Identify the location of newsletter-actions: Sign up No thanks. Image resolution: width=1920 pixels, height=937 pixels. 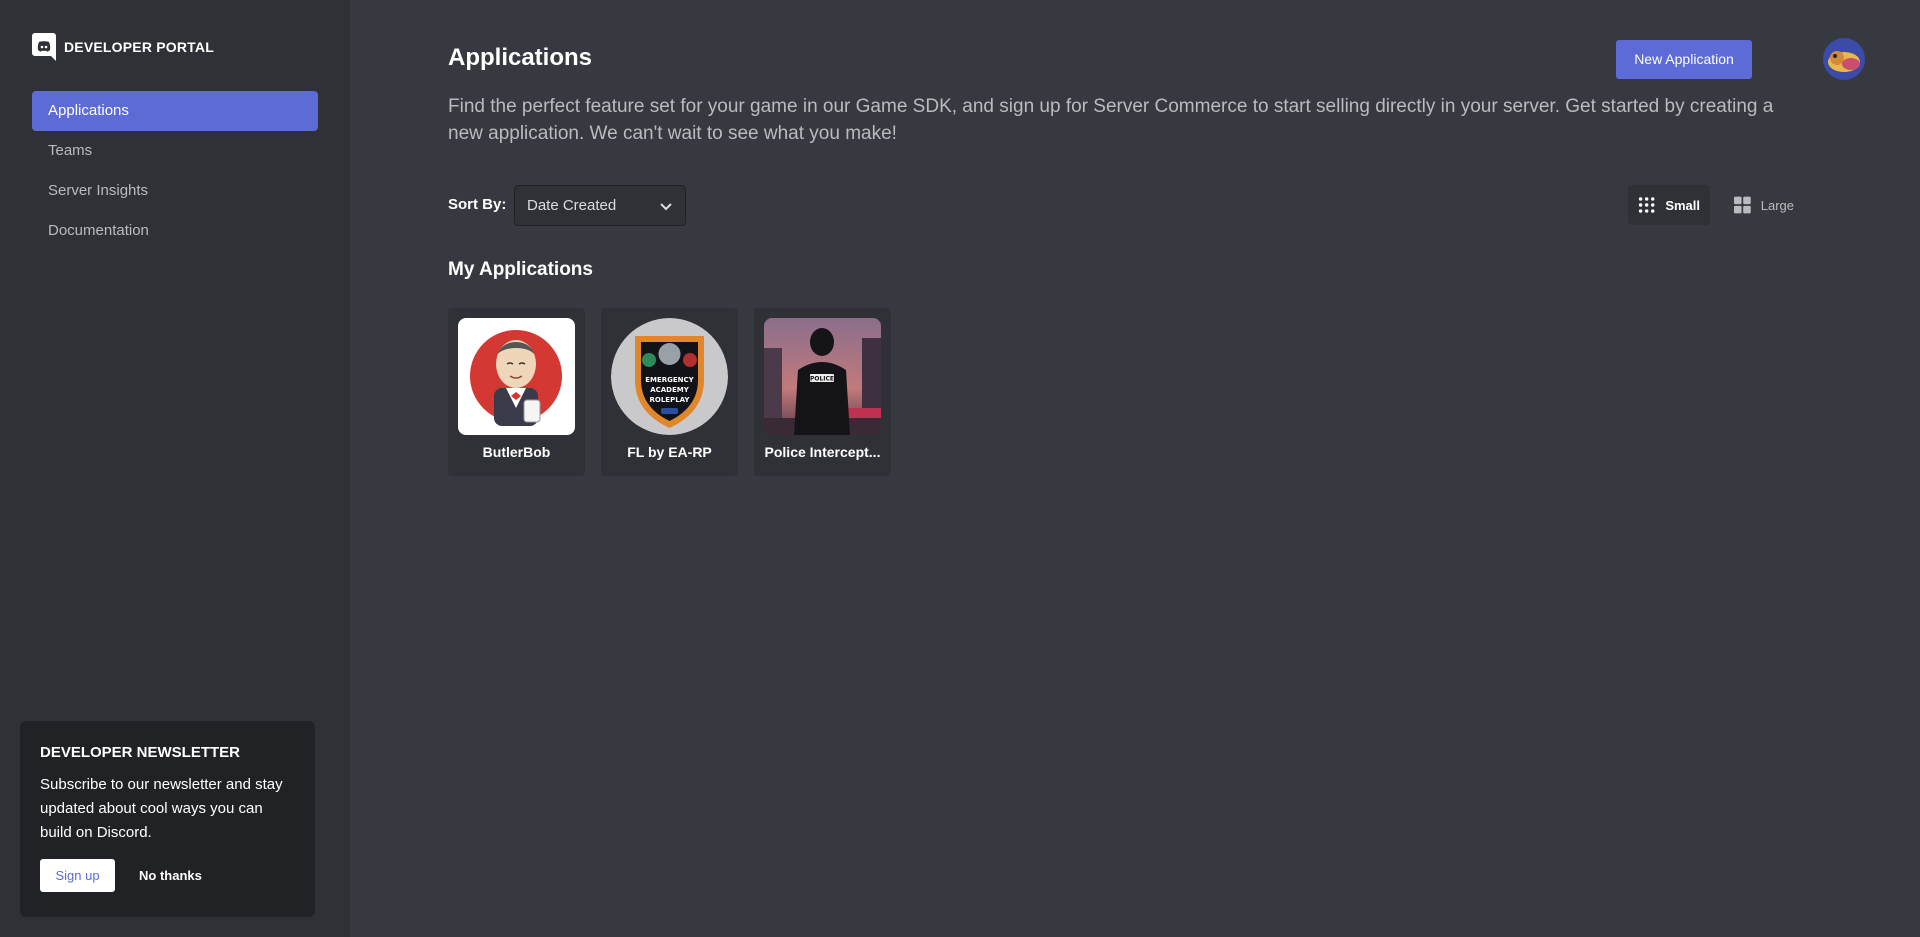
(167, 875).